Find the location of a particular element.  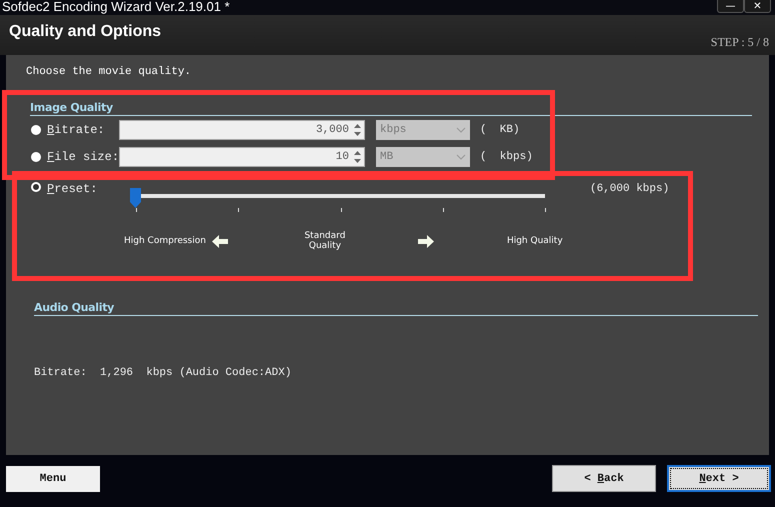

section-heading: Audio Quality is located at coordinates (396, 308).